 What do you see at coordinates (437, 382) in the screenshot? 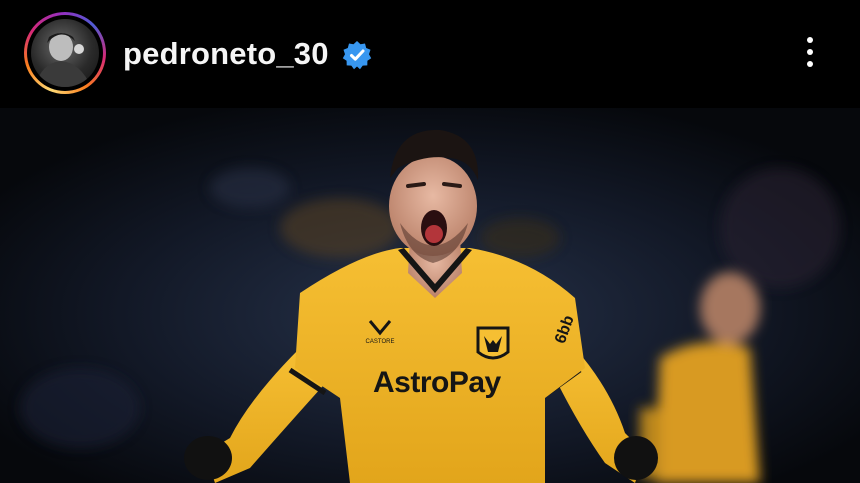
I see `jersey-sponsor-text: AstroPay` at bounding box center [437, 382].